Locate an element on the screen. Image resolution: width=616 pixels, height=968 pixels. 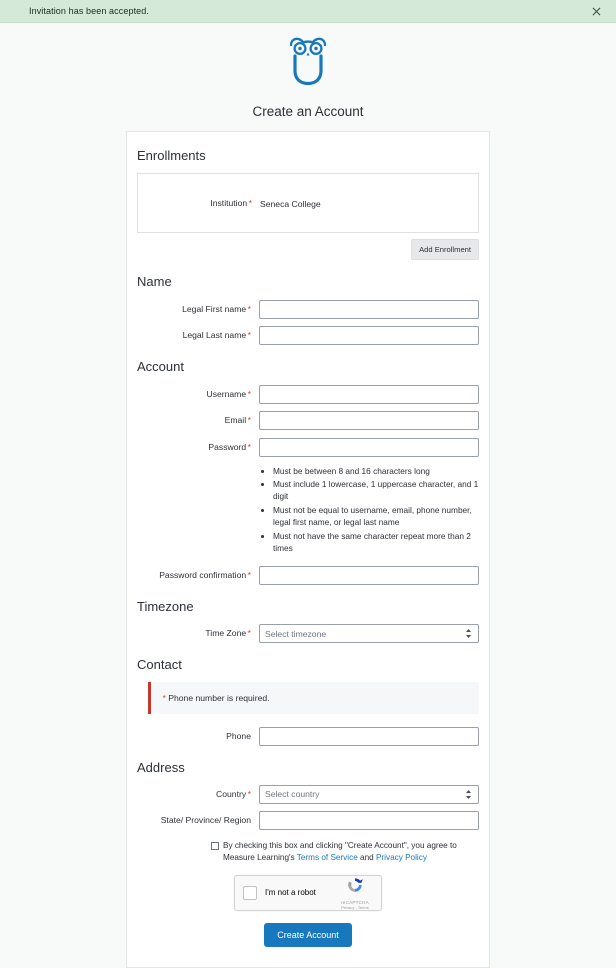
state-input is located at coordinates (369, 821).